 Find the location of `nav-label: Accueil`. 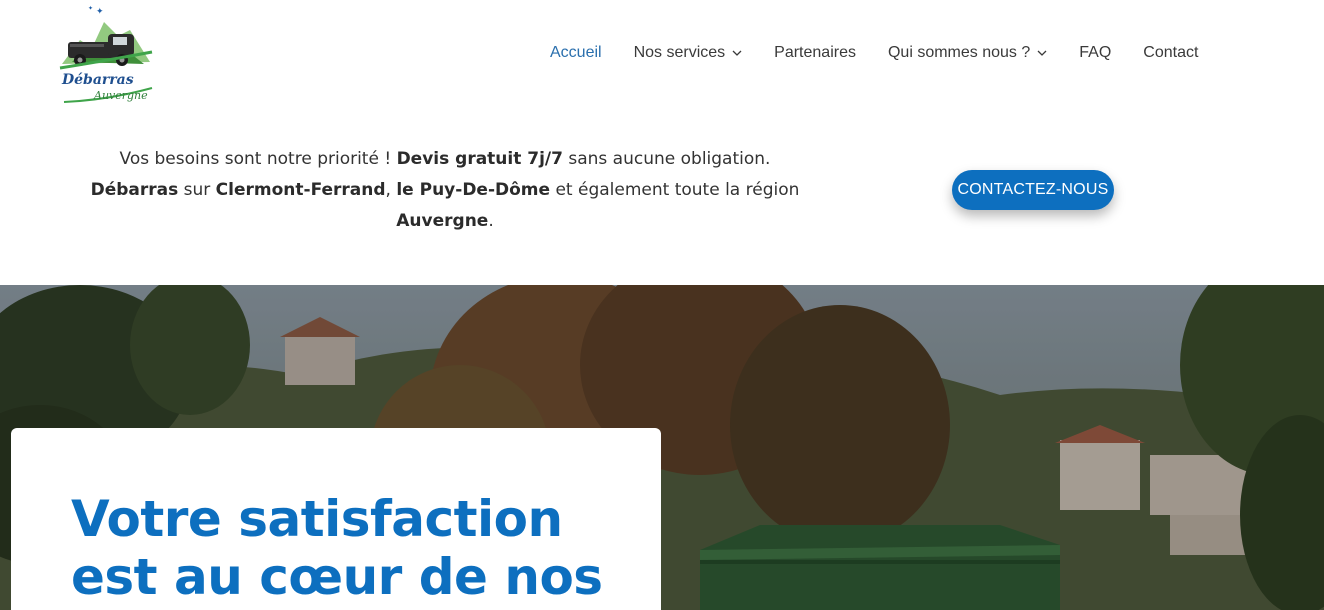

nav-label: Accueil is located at coordinates (576, 52).